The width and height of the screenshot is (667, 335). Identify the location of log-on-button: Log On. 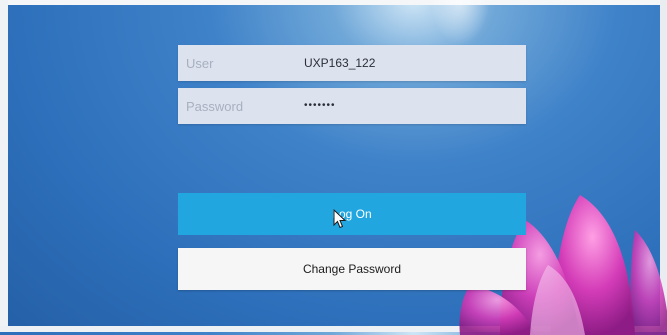
(352, 214).